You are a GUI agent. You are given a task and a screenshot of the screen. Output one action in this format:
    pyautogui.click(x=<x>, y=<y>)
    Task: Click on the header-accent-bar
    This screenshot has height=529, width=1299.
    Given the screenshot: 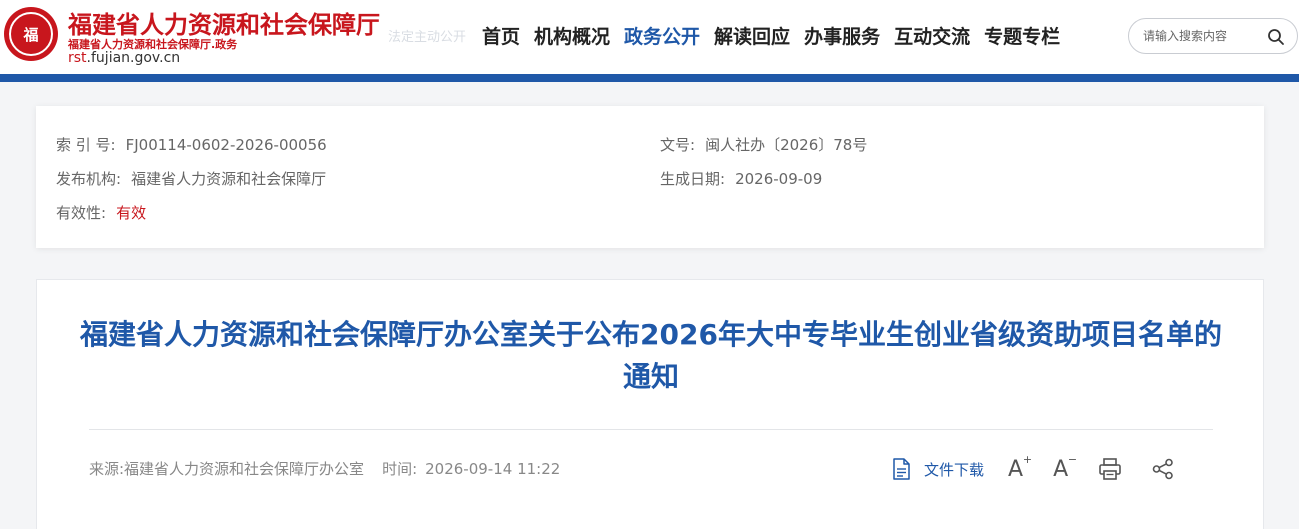 What is the action you would take?
    pyautogui.click(x=649, y=78)
    